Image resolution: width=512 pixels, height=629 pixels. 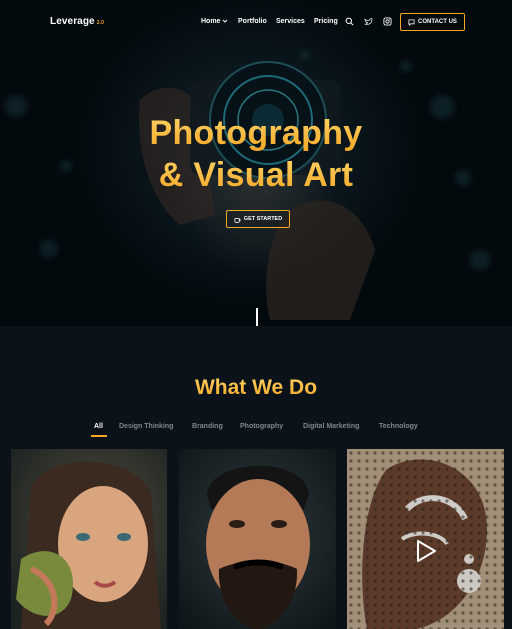 What do you see at coordinates (146, 426) in the screenshot?
I see `filter-design-thinking: Design Thinking` at bounding box center [146, 426].